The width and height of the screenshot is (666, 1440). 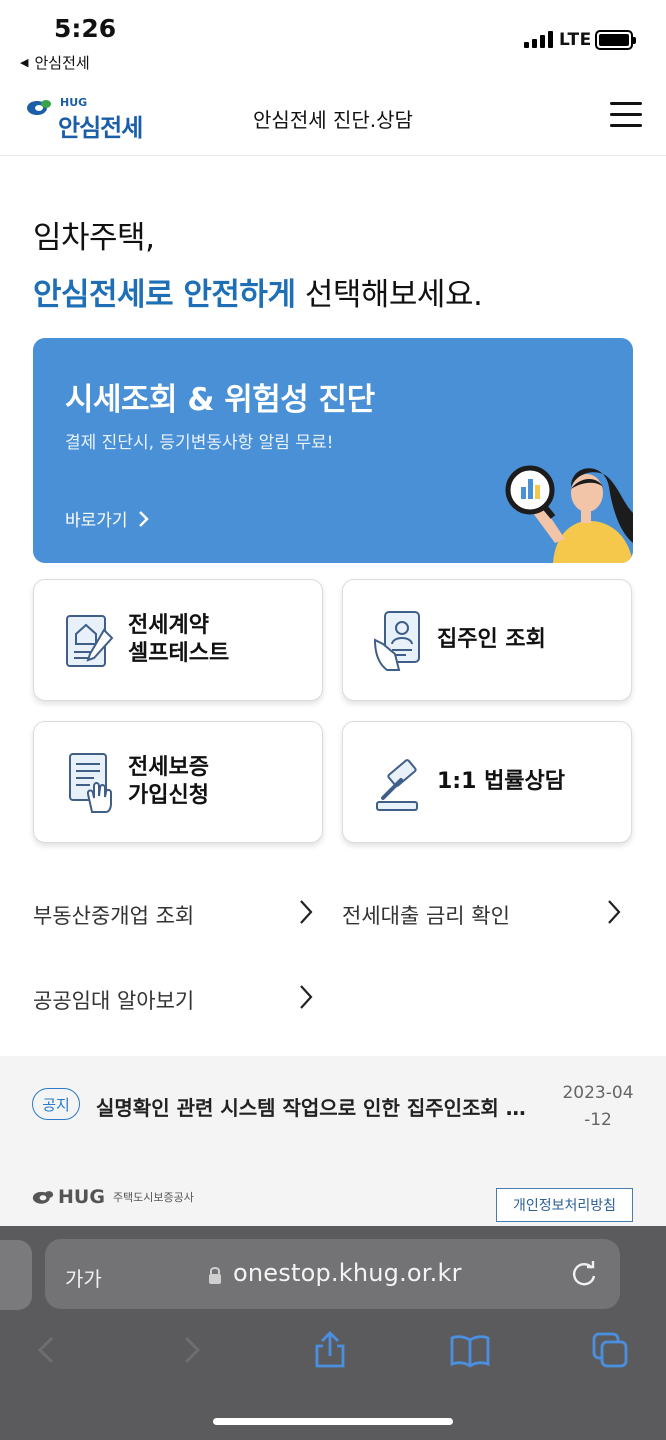 I want to click on banner-link-label: 바로가기, so click(x=96, y=521).